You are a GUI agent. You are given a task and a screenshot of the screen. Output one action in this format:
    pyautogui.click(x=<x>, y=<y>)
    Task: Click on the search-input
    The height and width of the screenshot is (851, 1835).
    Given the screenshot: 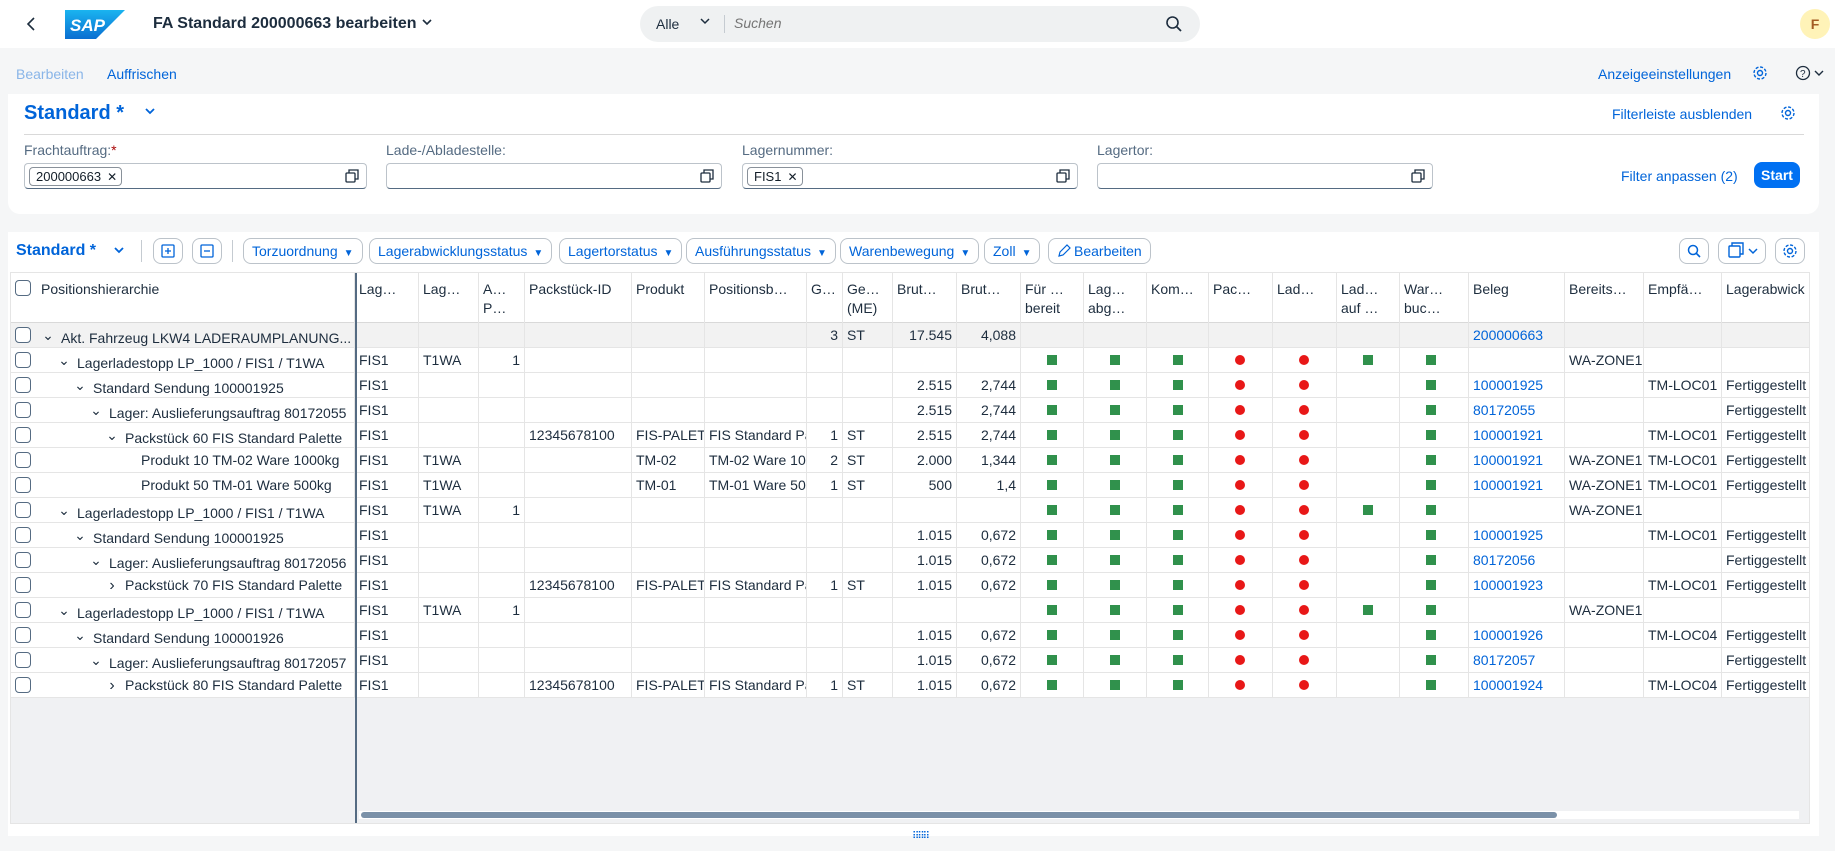 What is the action you would take?
    pyautogui.click(x=934, y=23)
    